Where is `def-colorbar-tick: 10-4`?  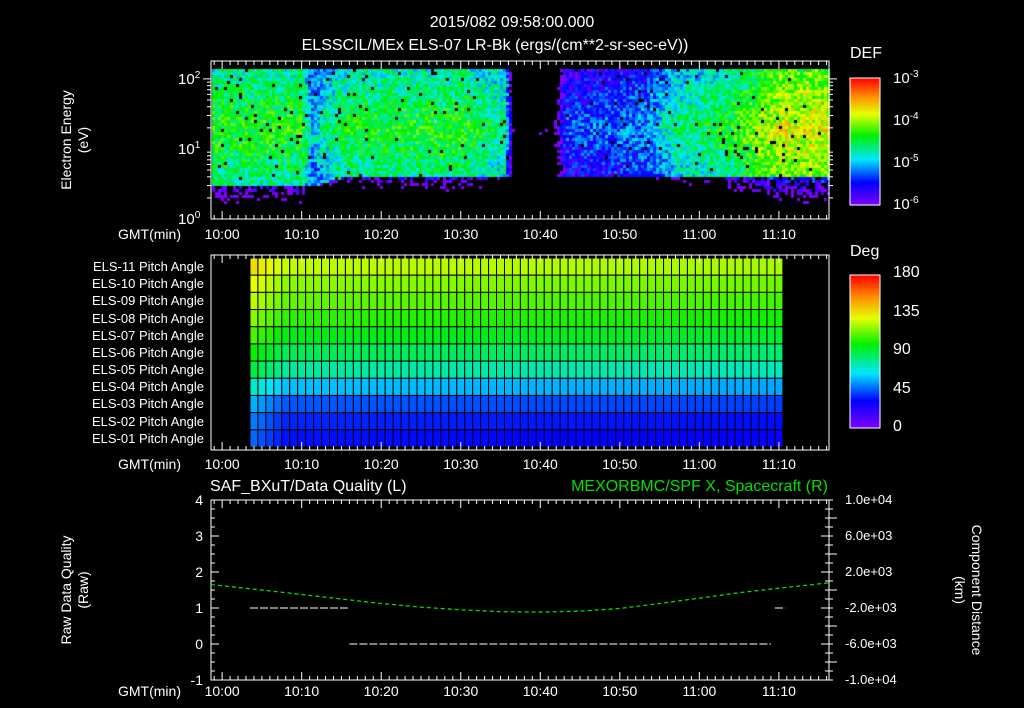
def-colorbar-tick: 10-4 is located at coordinates (906, 119).